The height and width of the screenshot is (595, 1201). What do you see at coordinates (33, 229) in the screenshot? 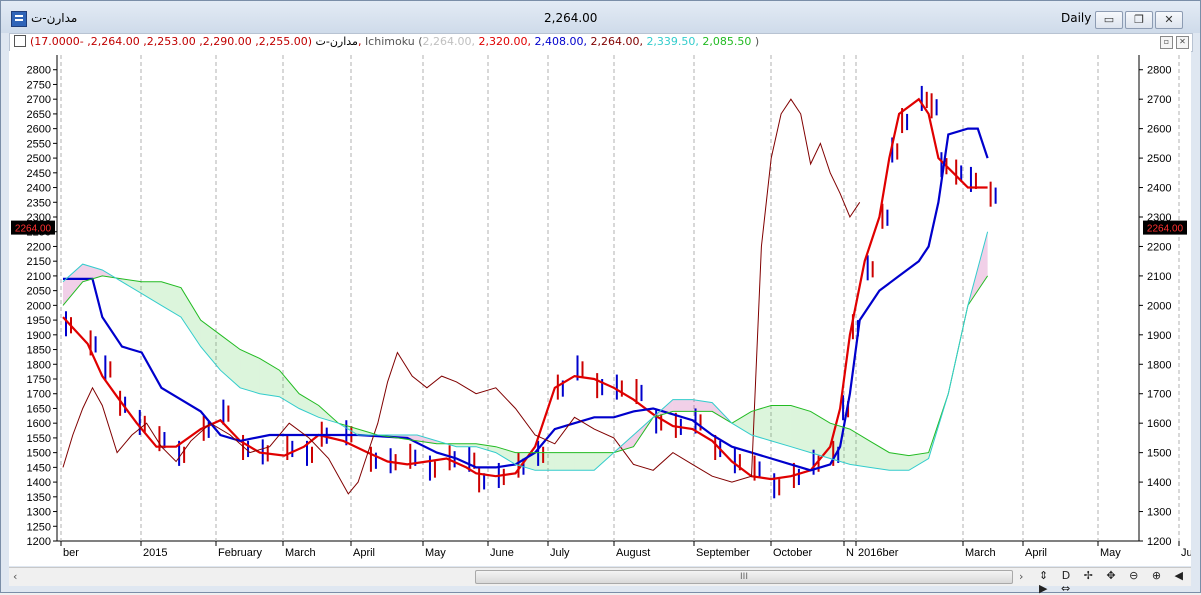
I see `left-price-tag-label: 2264.00` at bounding box center [33, 229].